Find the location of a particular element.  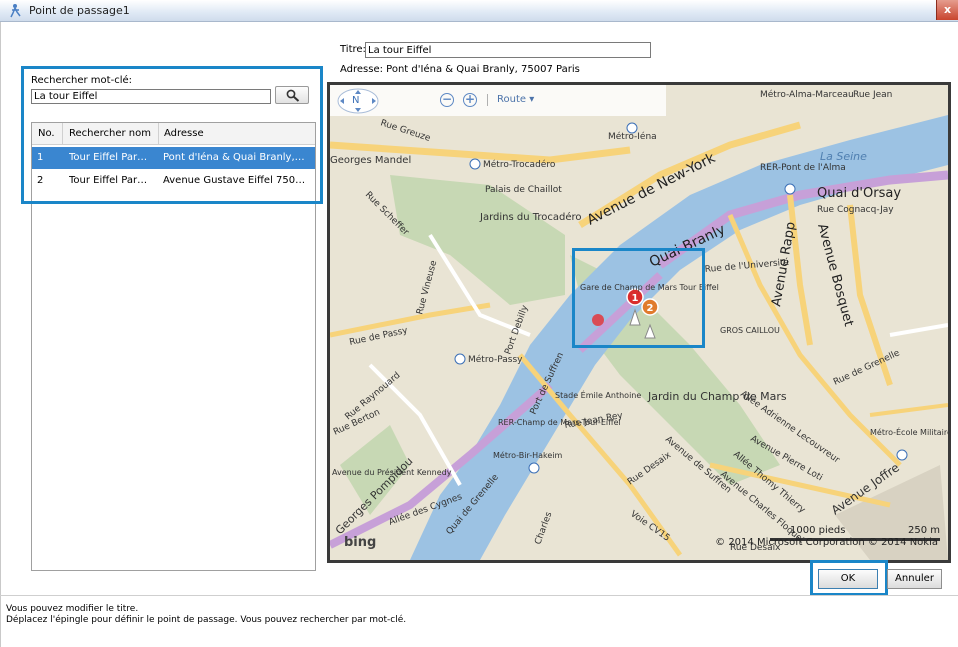

window-titlebar: Point de passage1 x is located at coordinates (479, 11).